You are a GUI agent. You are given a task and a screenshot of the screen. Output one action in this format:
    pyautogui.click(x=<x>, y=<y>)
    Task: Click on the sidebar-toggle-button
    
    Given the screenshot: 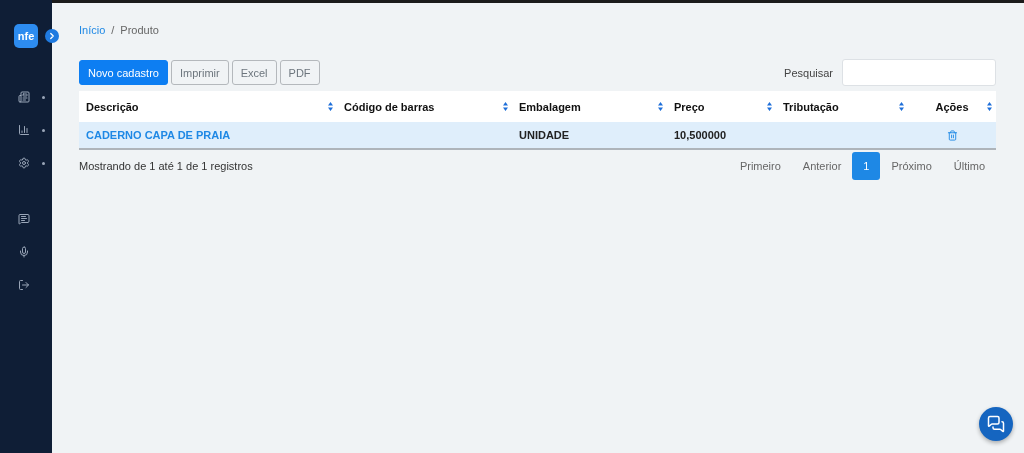 What is the action you would take?
    pyautogui.click(x=52, y=36)
    